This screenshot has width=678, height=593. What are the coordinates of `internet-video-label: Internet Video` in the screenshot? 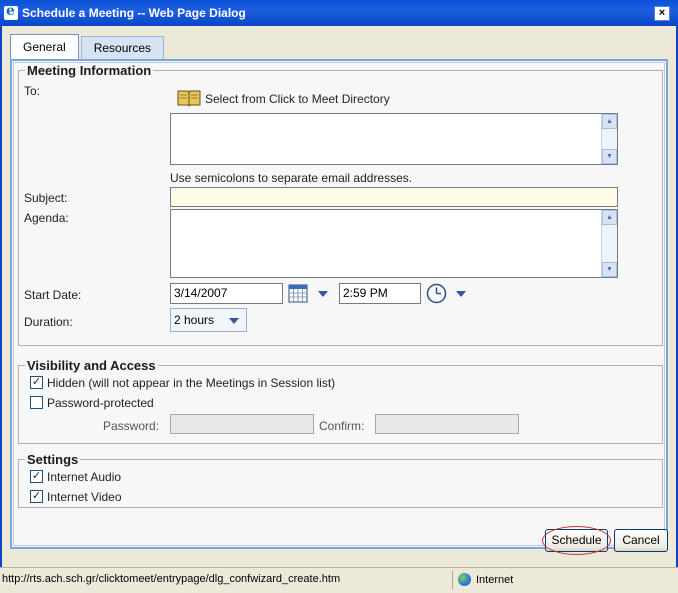 It's located at (84, 497).